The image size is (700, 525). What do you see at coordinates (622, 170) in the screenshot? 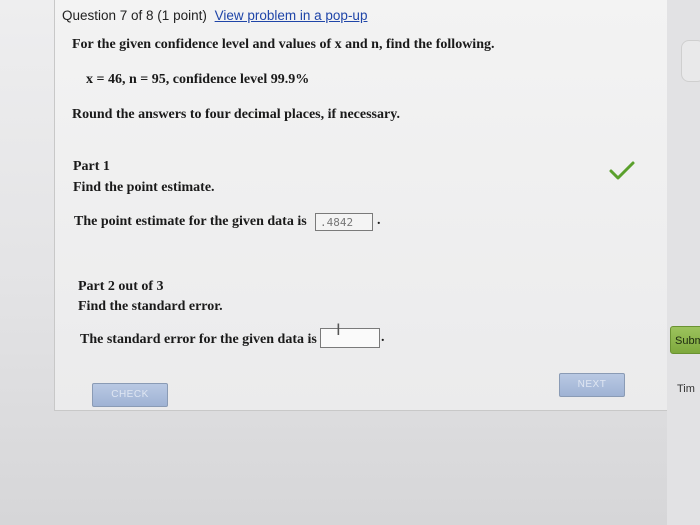
I see `check-icon` at bounding box center [622, 170].